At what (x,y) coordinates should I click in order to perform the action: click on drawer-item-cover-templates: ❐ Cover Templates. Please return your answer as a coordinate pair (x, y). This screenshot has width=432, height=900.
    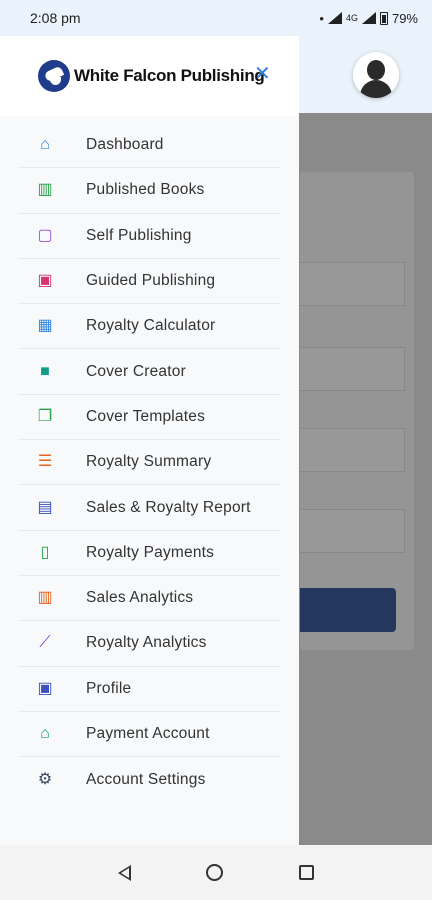
    Looking at the image, I should click on (149, 418).